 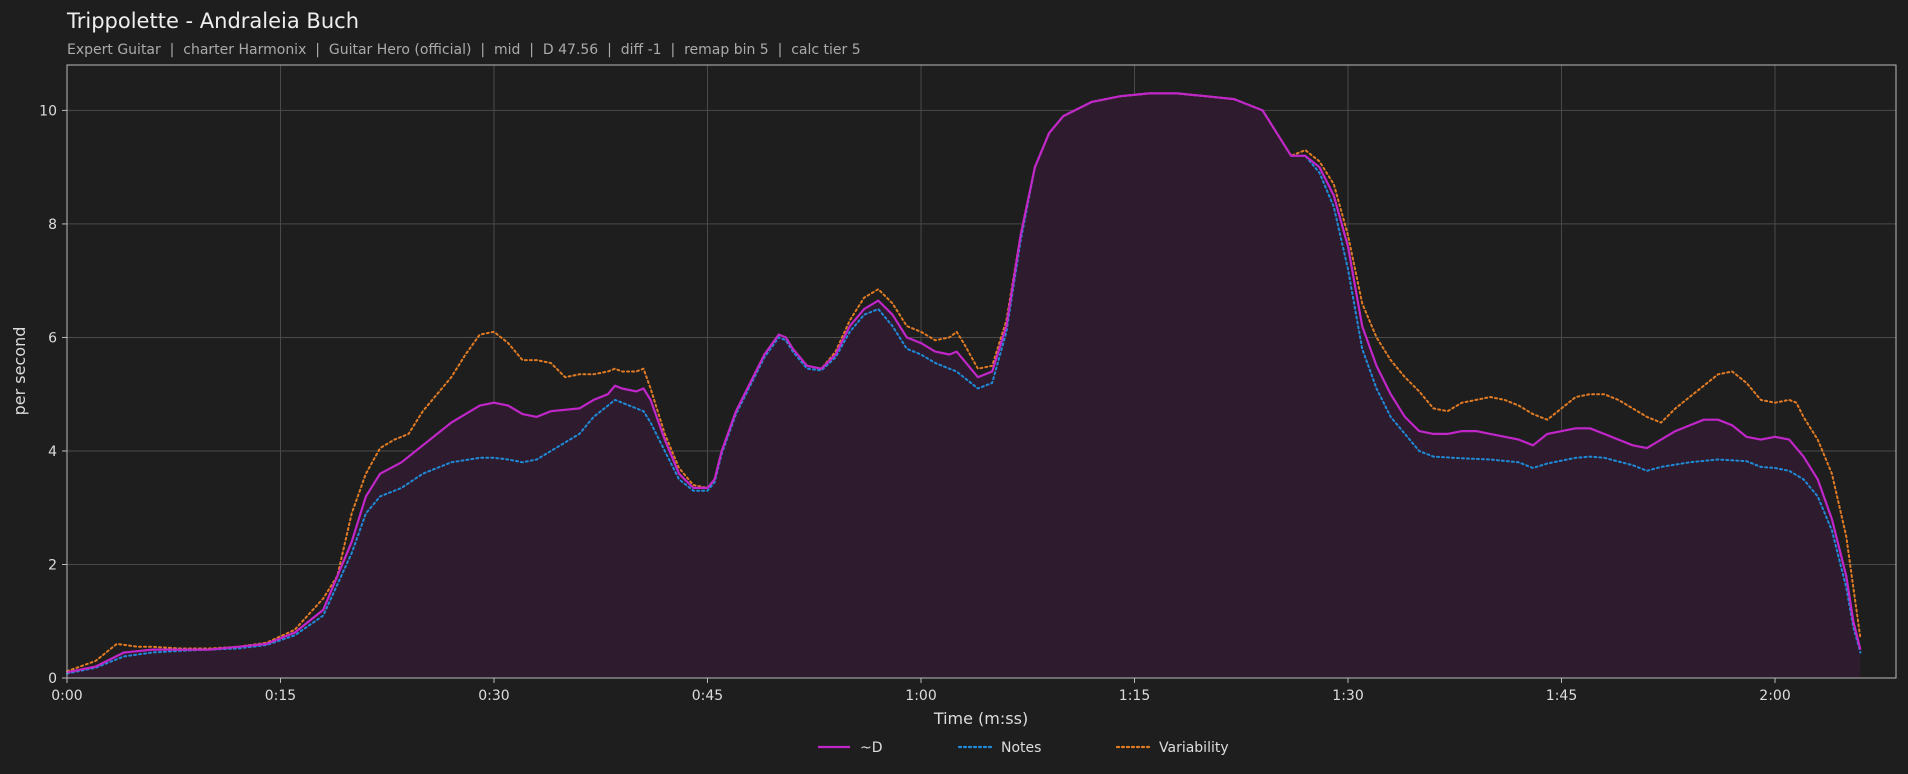 I want to click on legend: ~D Notes Variability, so click(x=1023, y=748).